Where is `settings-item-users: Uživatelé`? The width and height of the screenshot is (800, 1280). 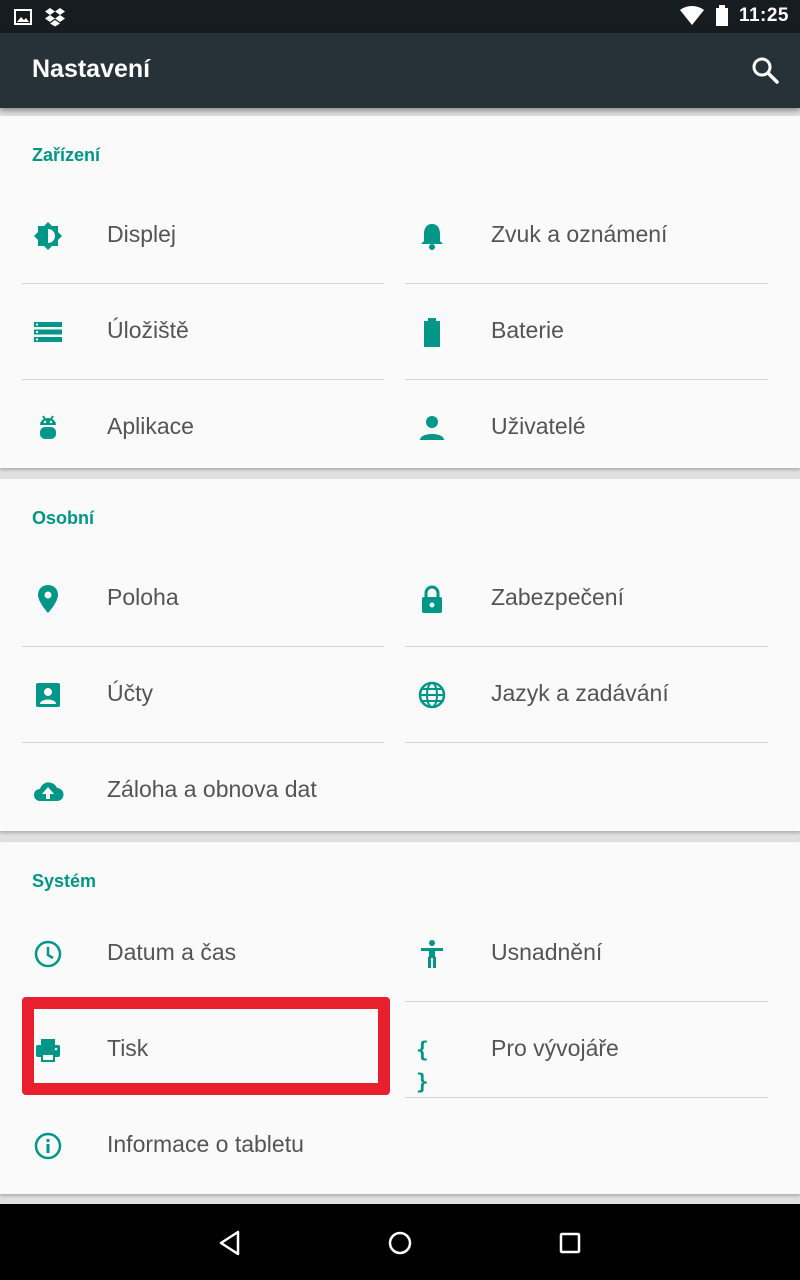
settings-item-users: Uživatelé is located at coordinates (592, 428).